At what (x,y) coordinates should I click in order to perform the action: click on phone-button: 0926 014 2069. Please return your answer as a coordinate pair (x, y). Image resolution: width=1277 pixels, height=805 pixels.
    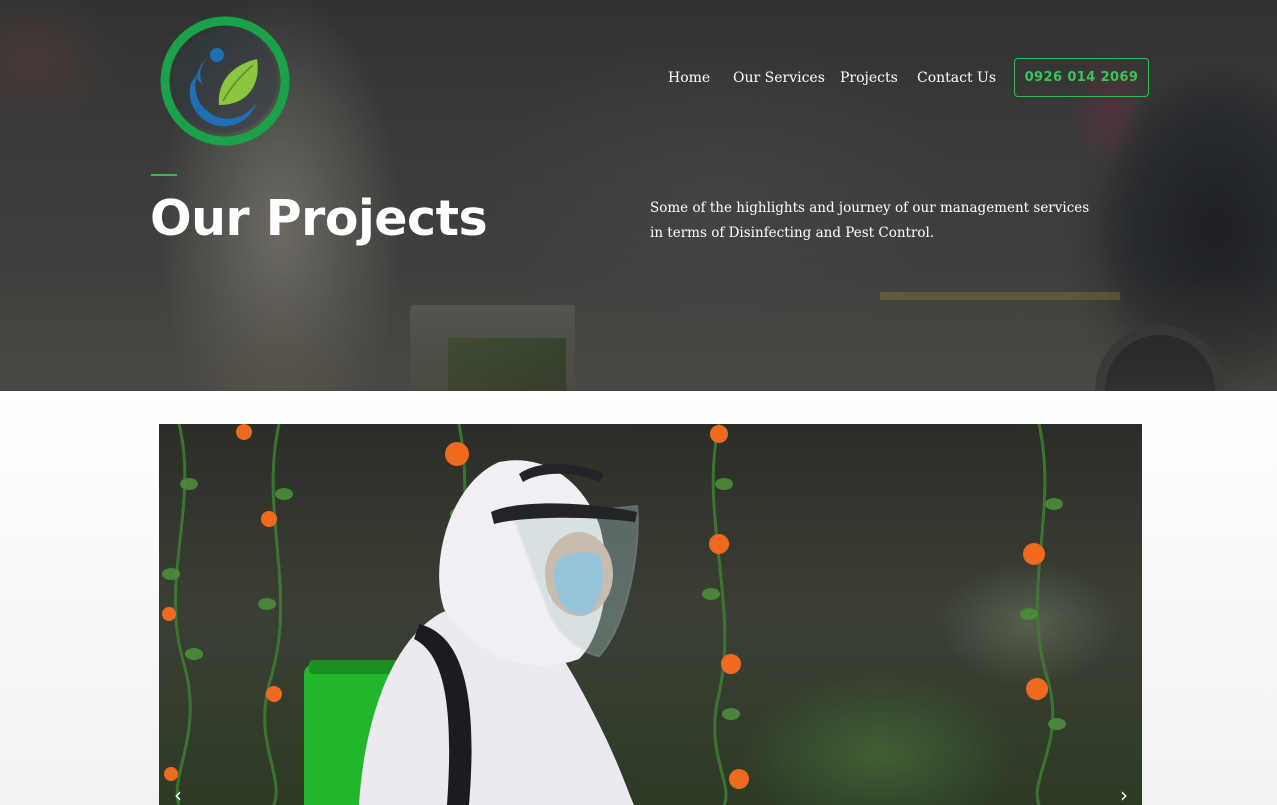
    Looking at the image, I should click on (1081, 77).